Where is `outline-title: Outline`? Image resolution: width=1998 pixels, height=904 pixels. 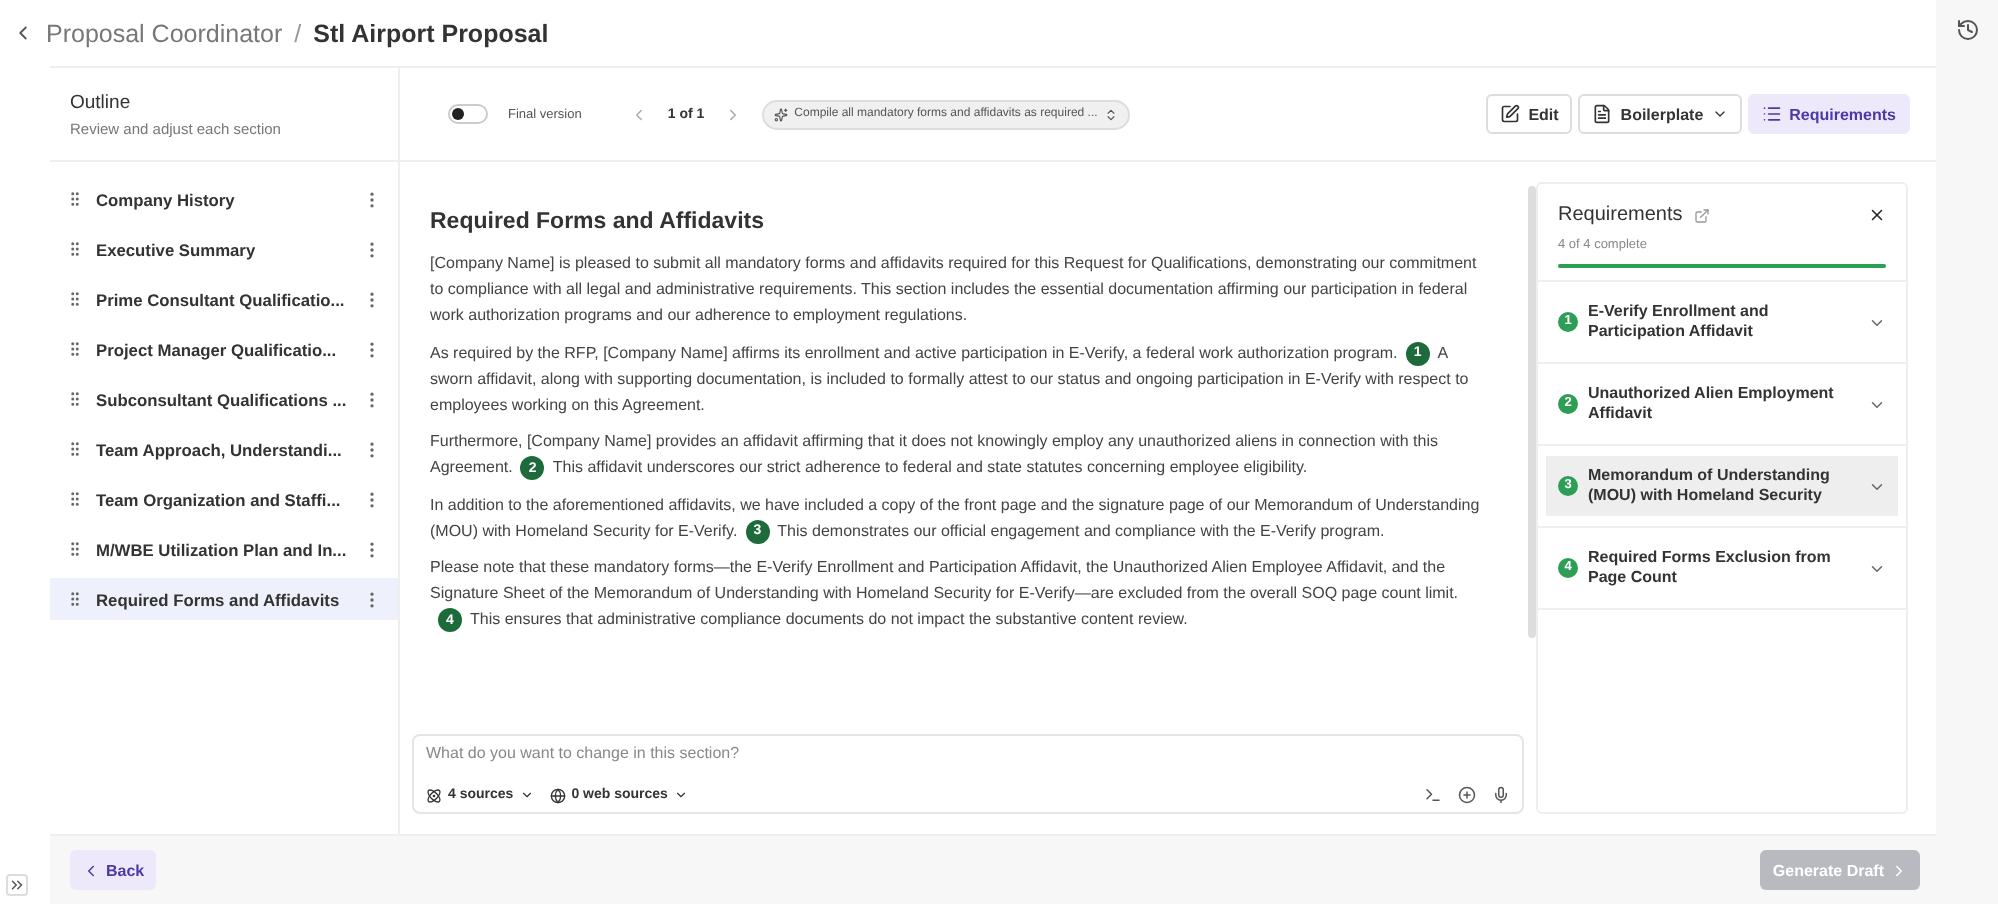
outline-title: Outline is located at coordinates (101, 103).